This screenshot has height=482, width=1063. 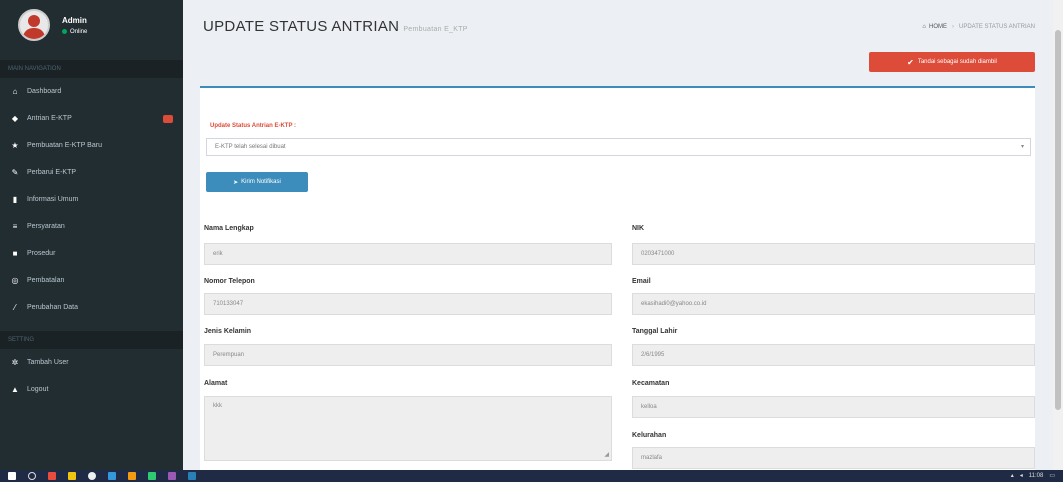 What do you see at coordinates (938, 27) in the screenshot?
I see `breadcrumb-home: HOME` at bounding box center [938, 27].